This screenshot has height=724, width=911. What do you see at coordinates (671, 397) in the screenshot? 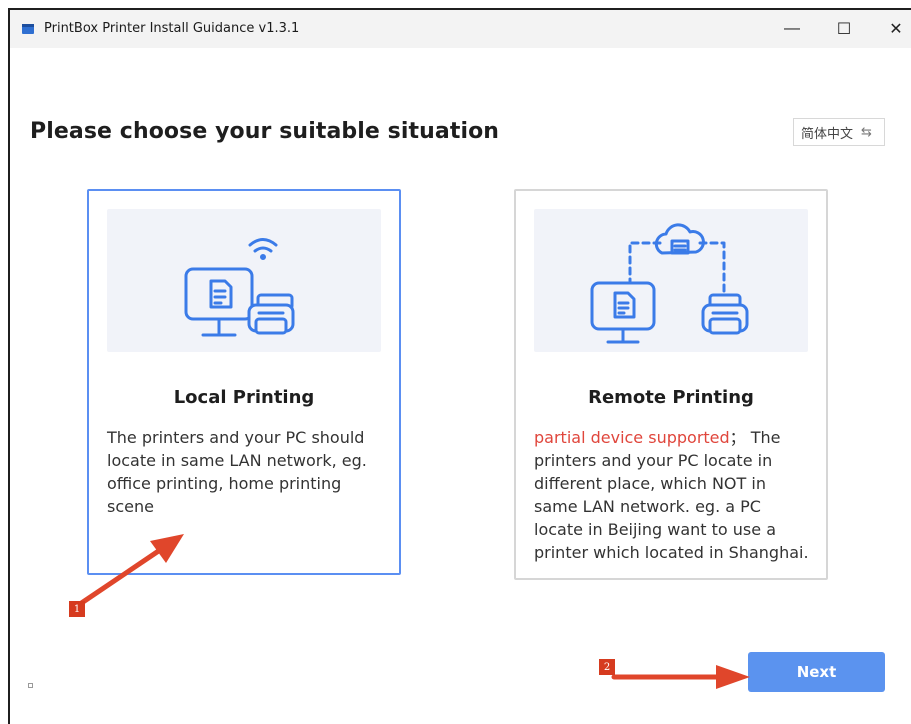
I see `remote-printing-title: Remote Printing` at bounding box center [671, 397].